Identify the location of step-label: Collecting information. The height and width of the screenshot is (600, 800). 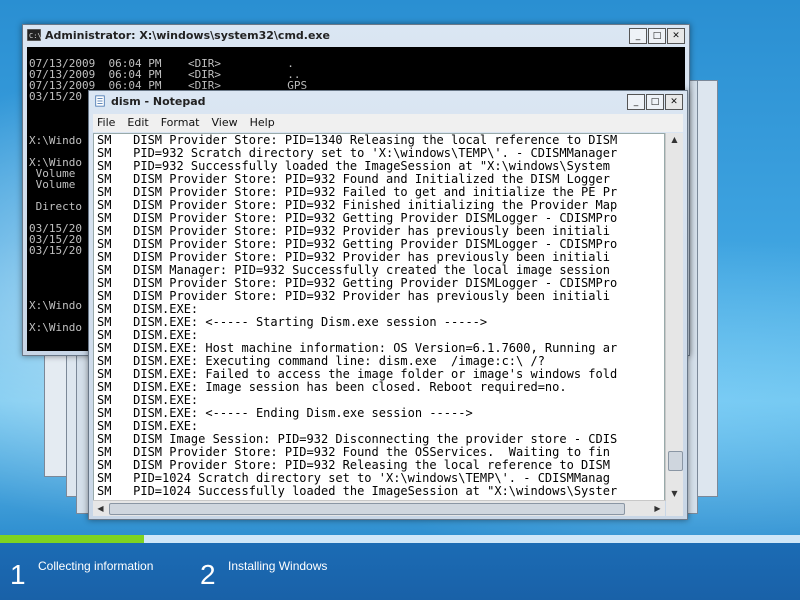
(96, 566).